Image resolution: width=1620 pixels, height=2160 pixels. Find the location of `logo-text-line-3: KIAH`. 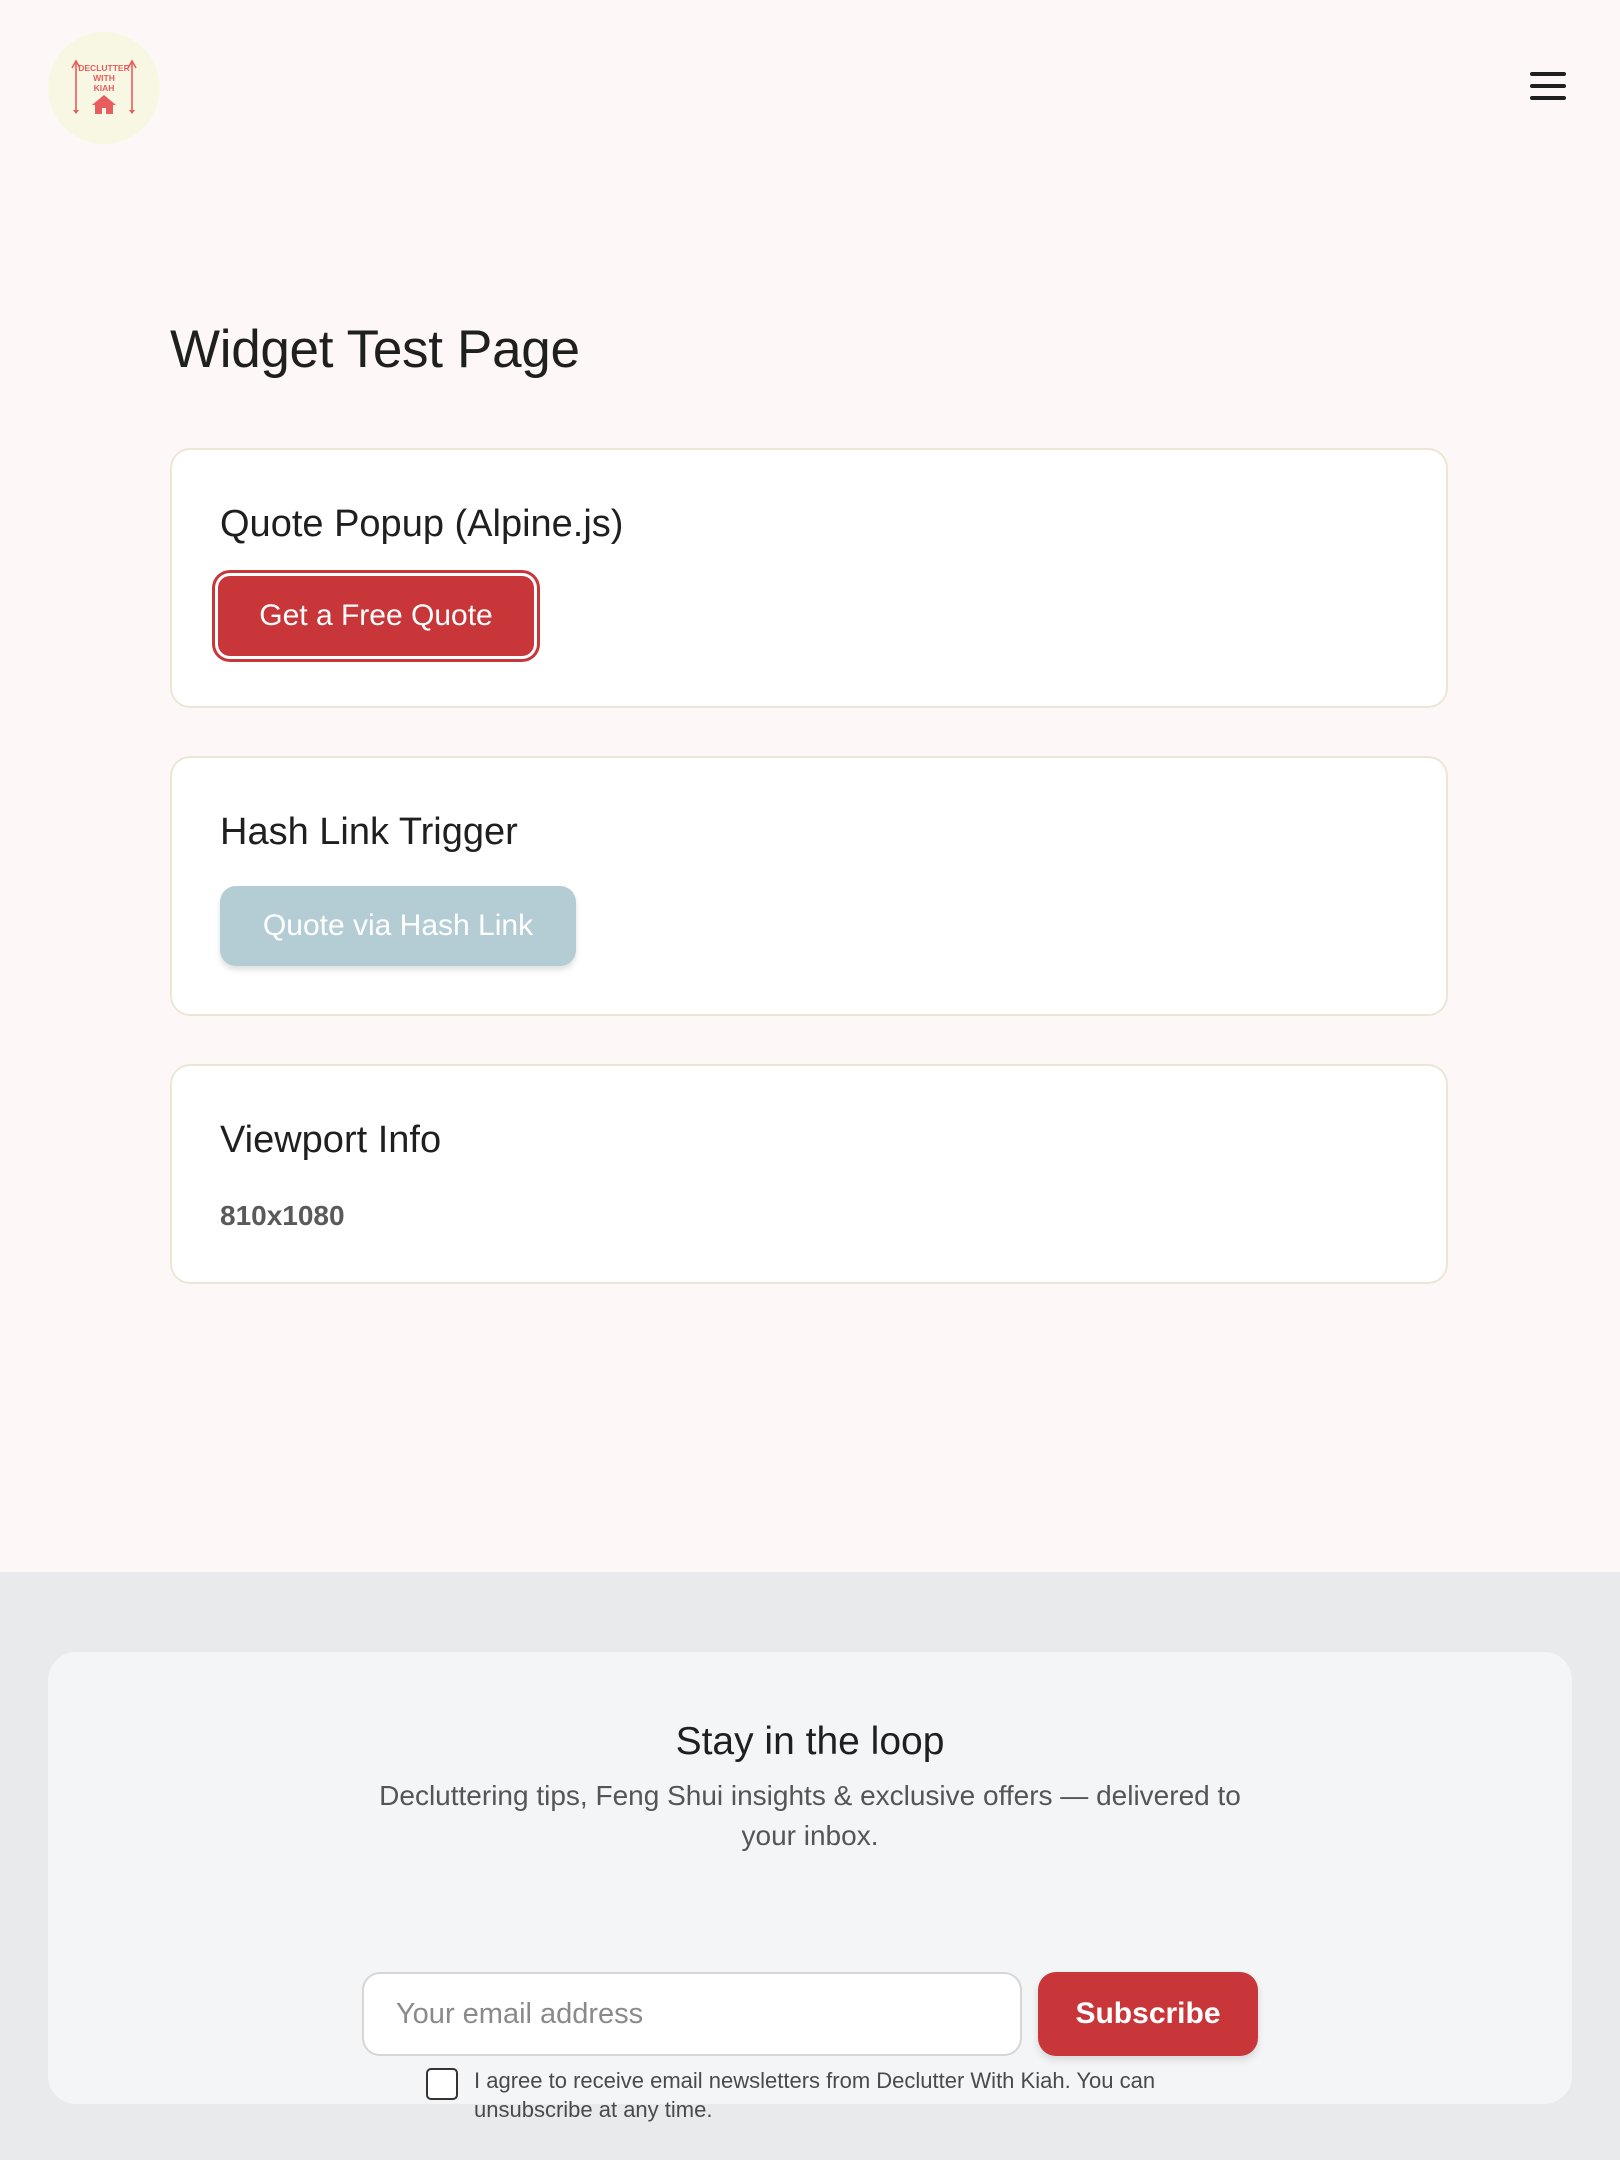

logo-text-line-3: KIAH is located at coordinates (104, 88).